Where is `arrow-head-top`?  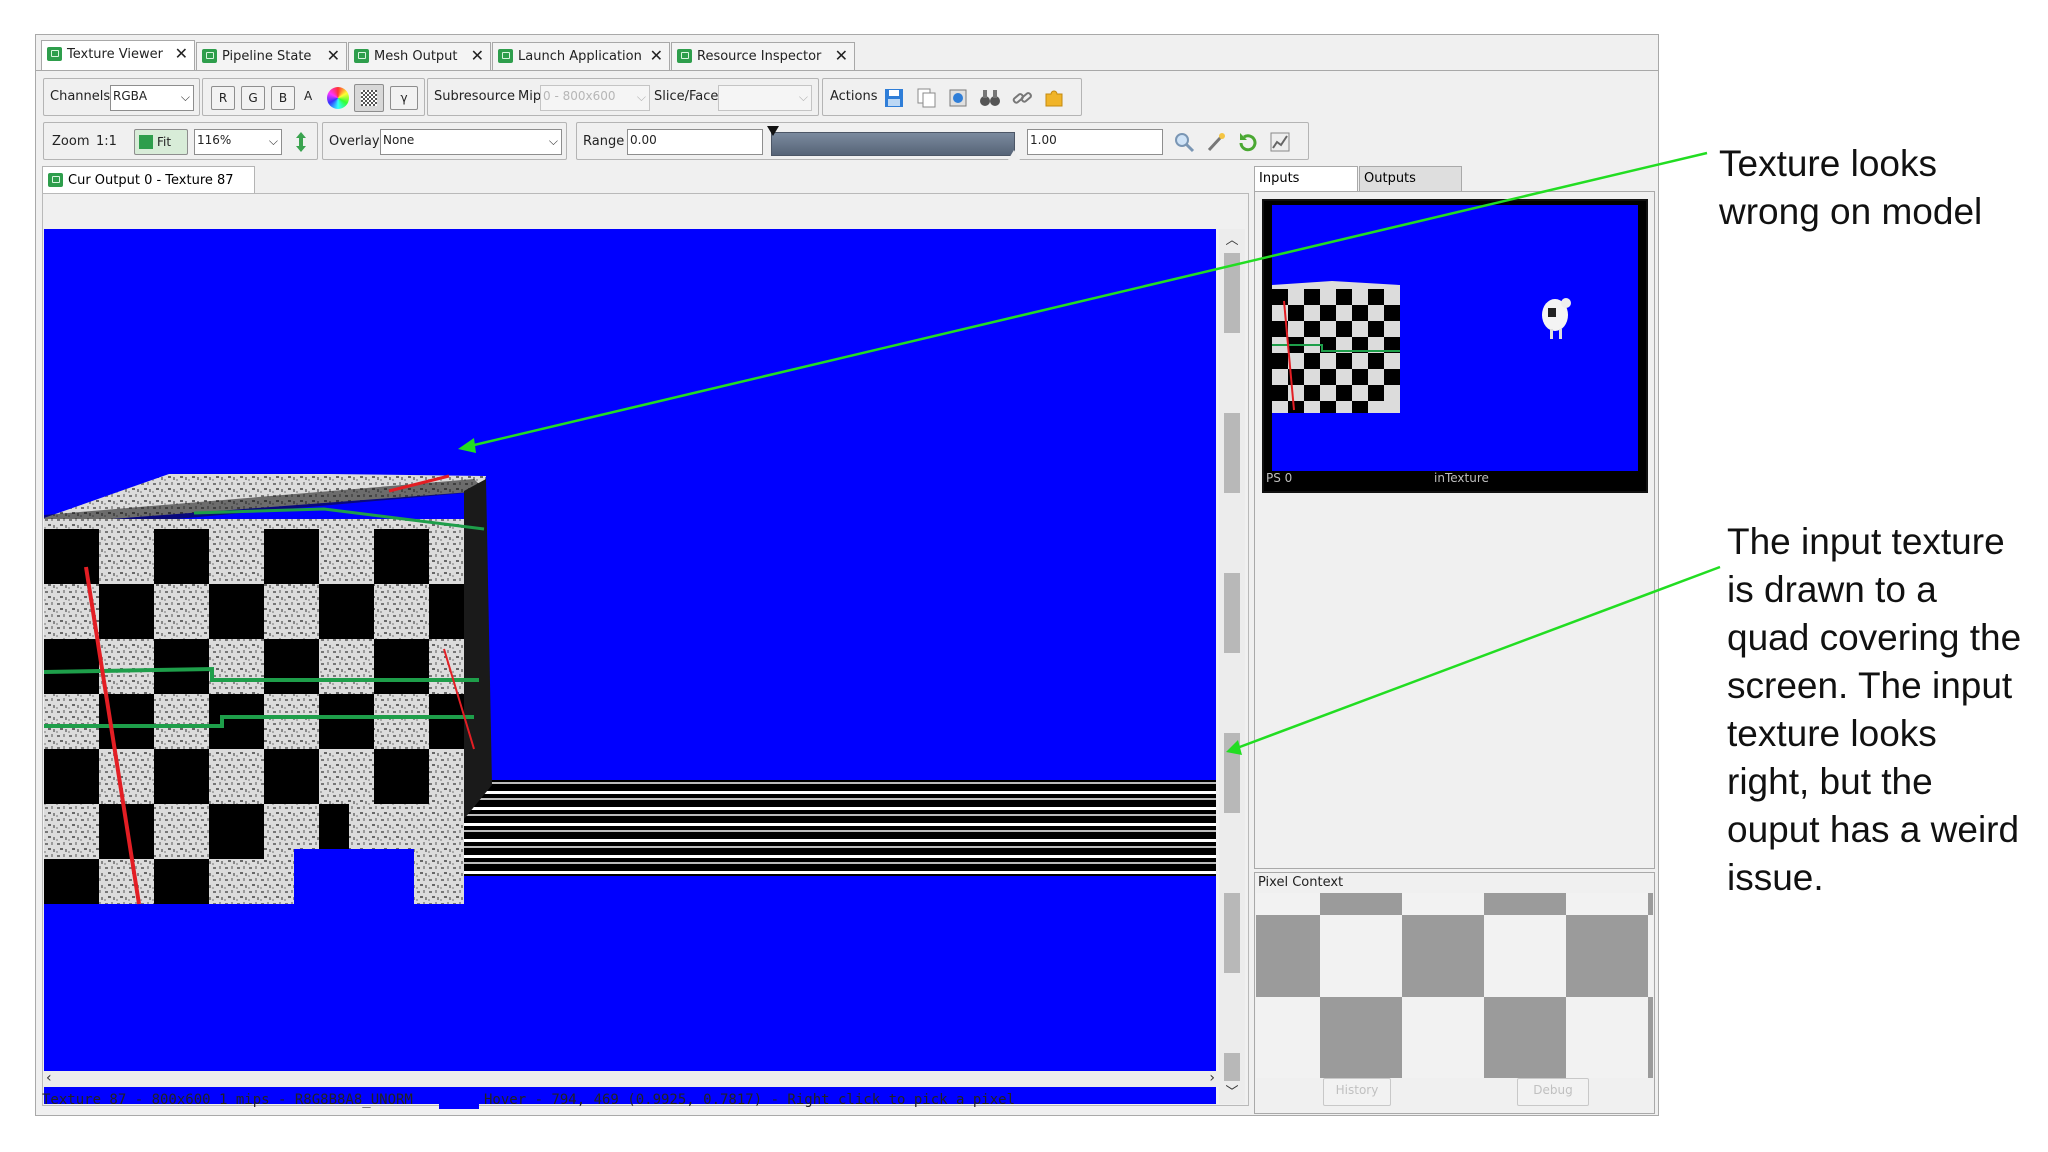 arrow-head-top is located at coordinates (467, 445).